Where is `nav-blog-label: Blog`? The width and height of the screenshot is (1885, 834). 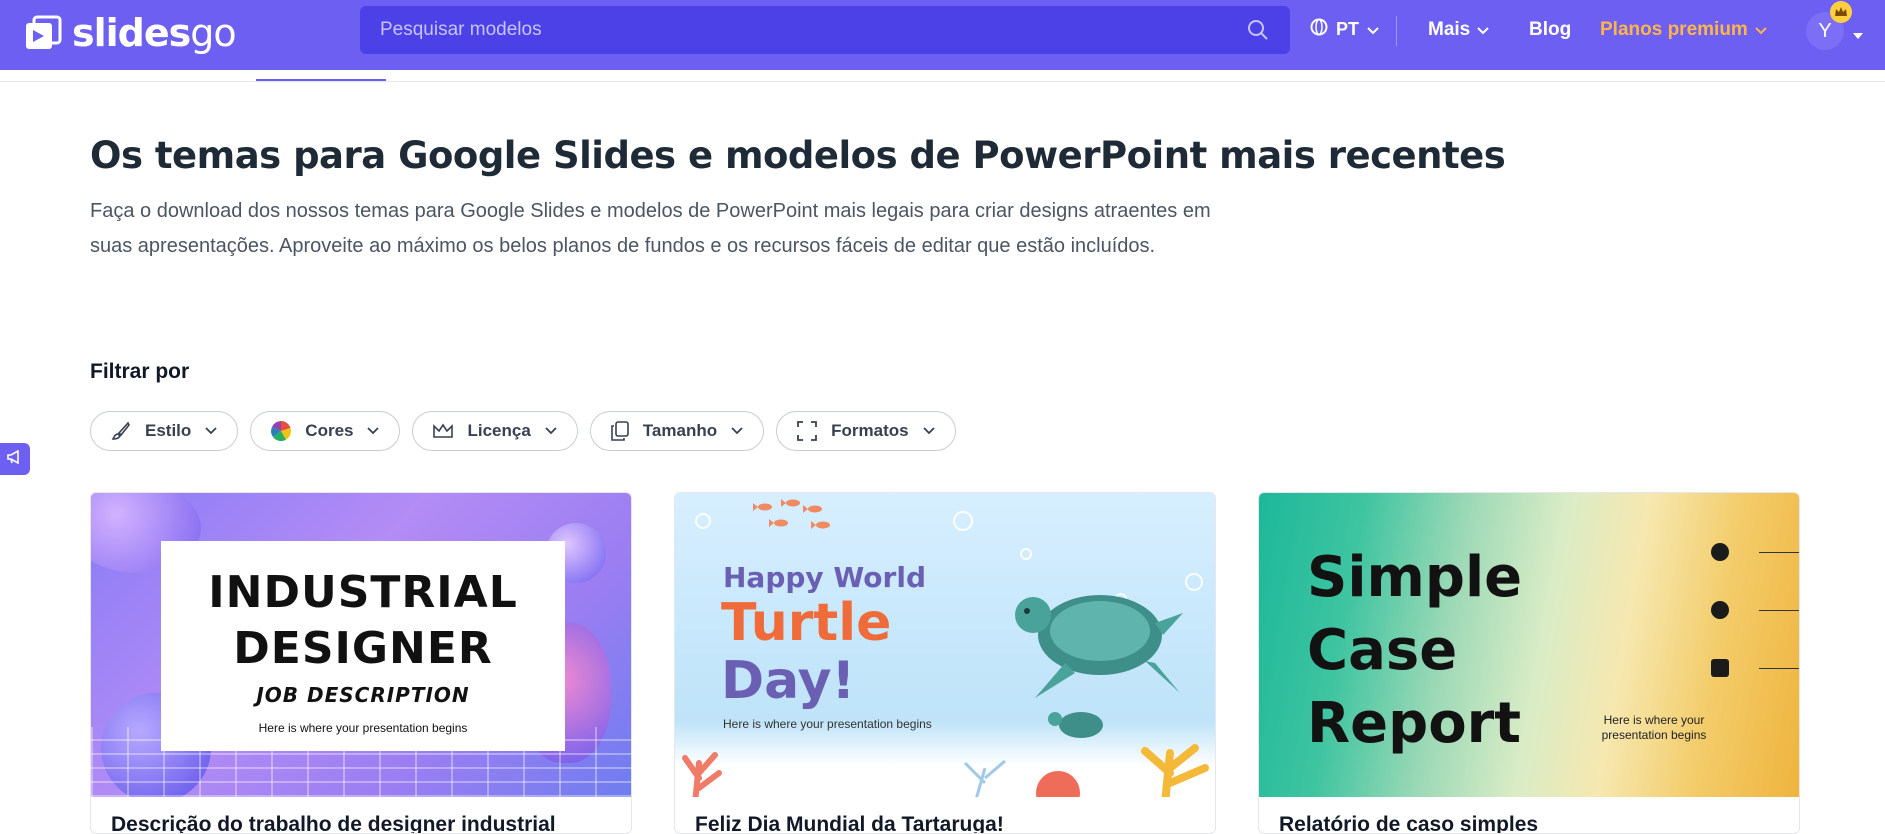 nav-blog-label: Blog is located at coordinates (1550, 29).